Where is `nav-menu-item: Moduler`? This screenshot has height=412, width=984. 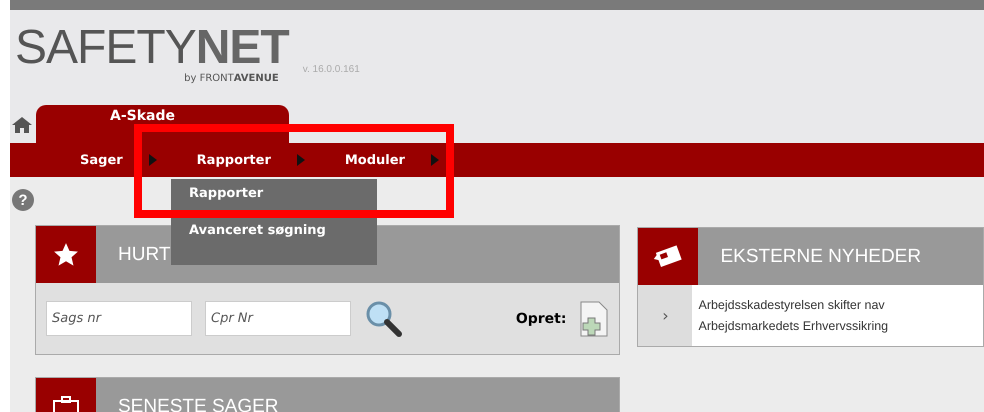
nav-menu-item: Moduler is located at coordinates (391, 160).